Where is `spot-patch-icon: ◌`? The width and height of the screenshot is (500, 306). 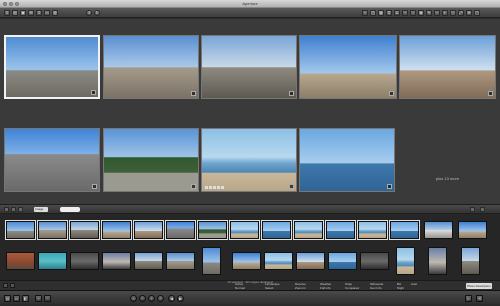 spot-patch-icon: ◌ is located at coordinates (437, 13).